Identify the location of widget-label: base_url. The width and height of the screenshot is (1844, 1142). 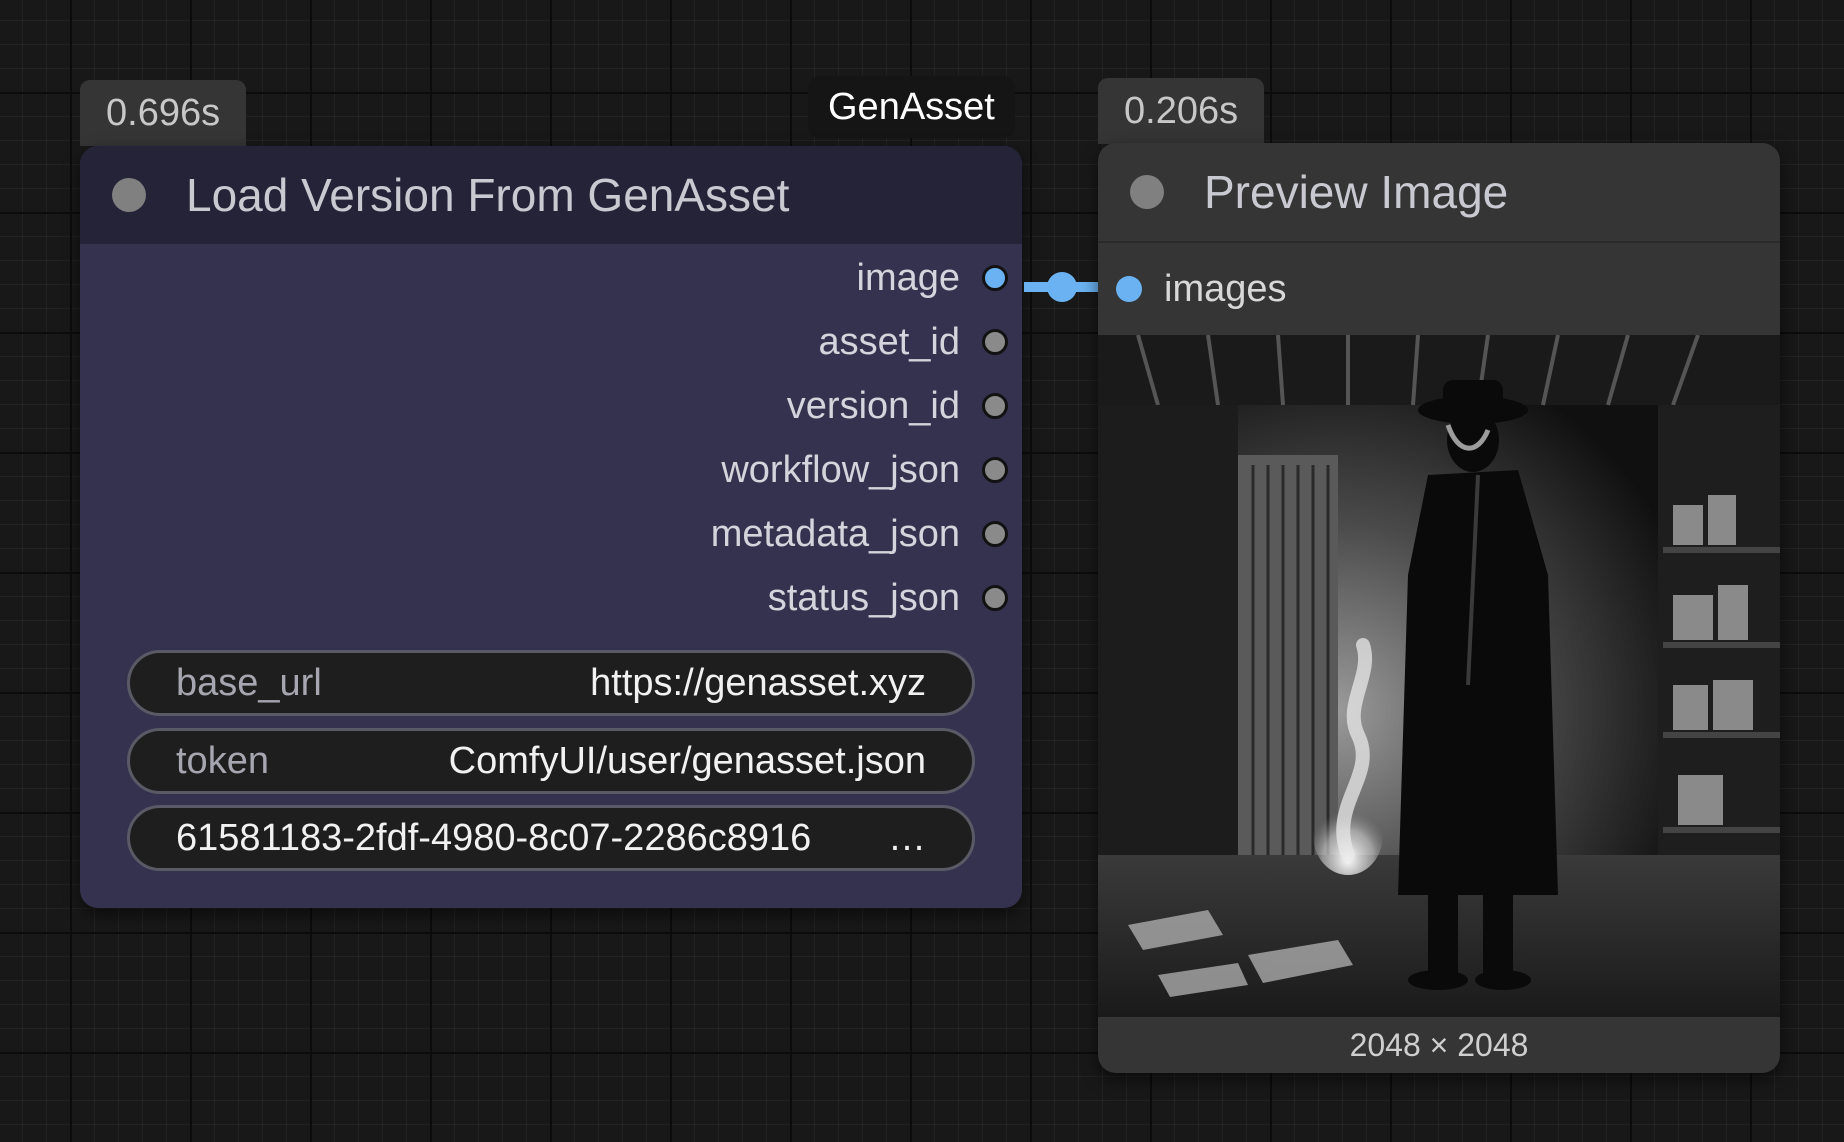
(249, 682).